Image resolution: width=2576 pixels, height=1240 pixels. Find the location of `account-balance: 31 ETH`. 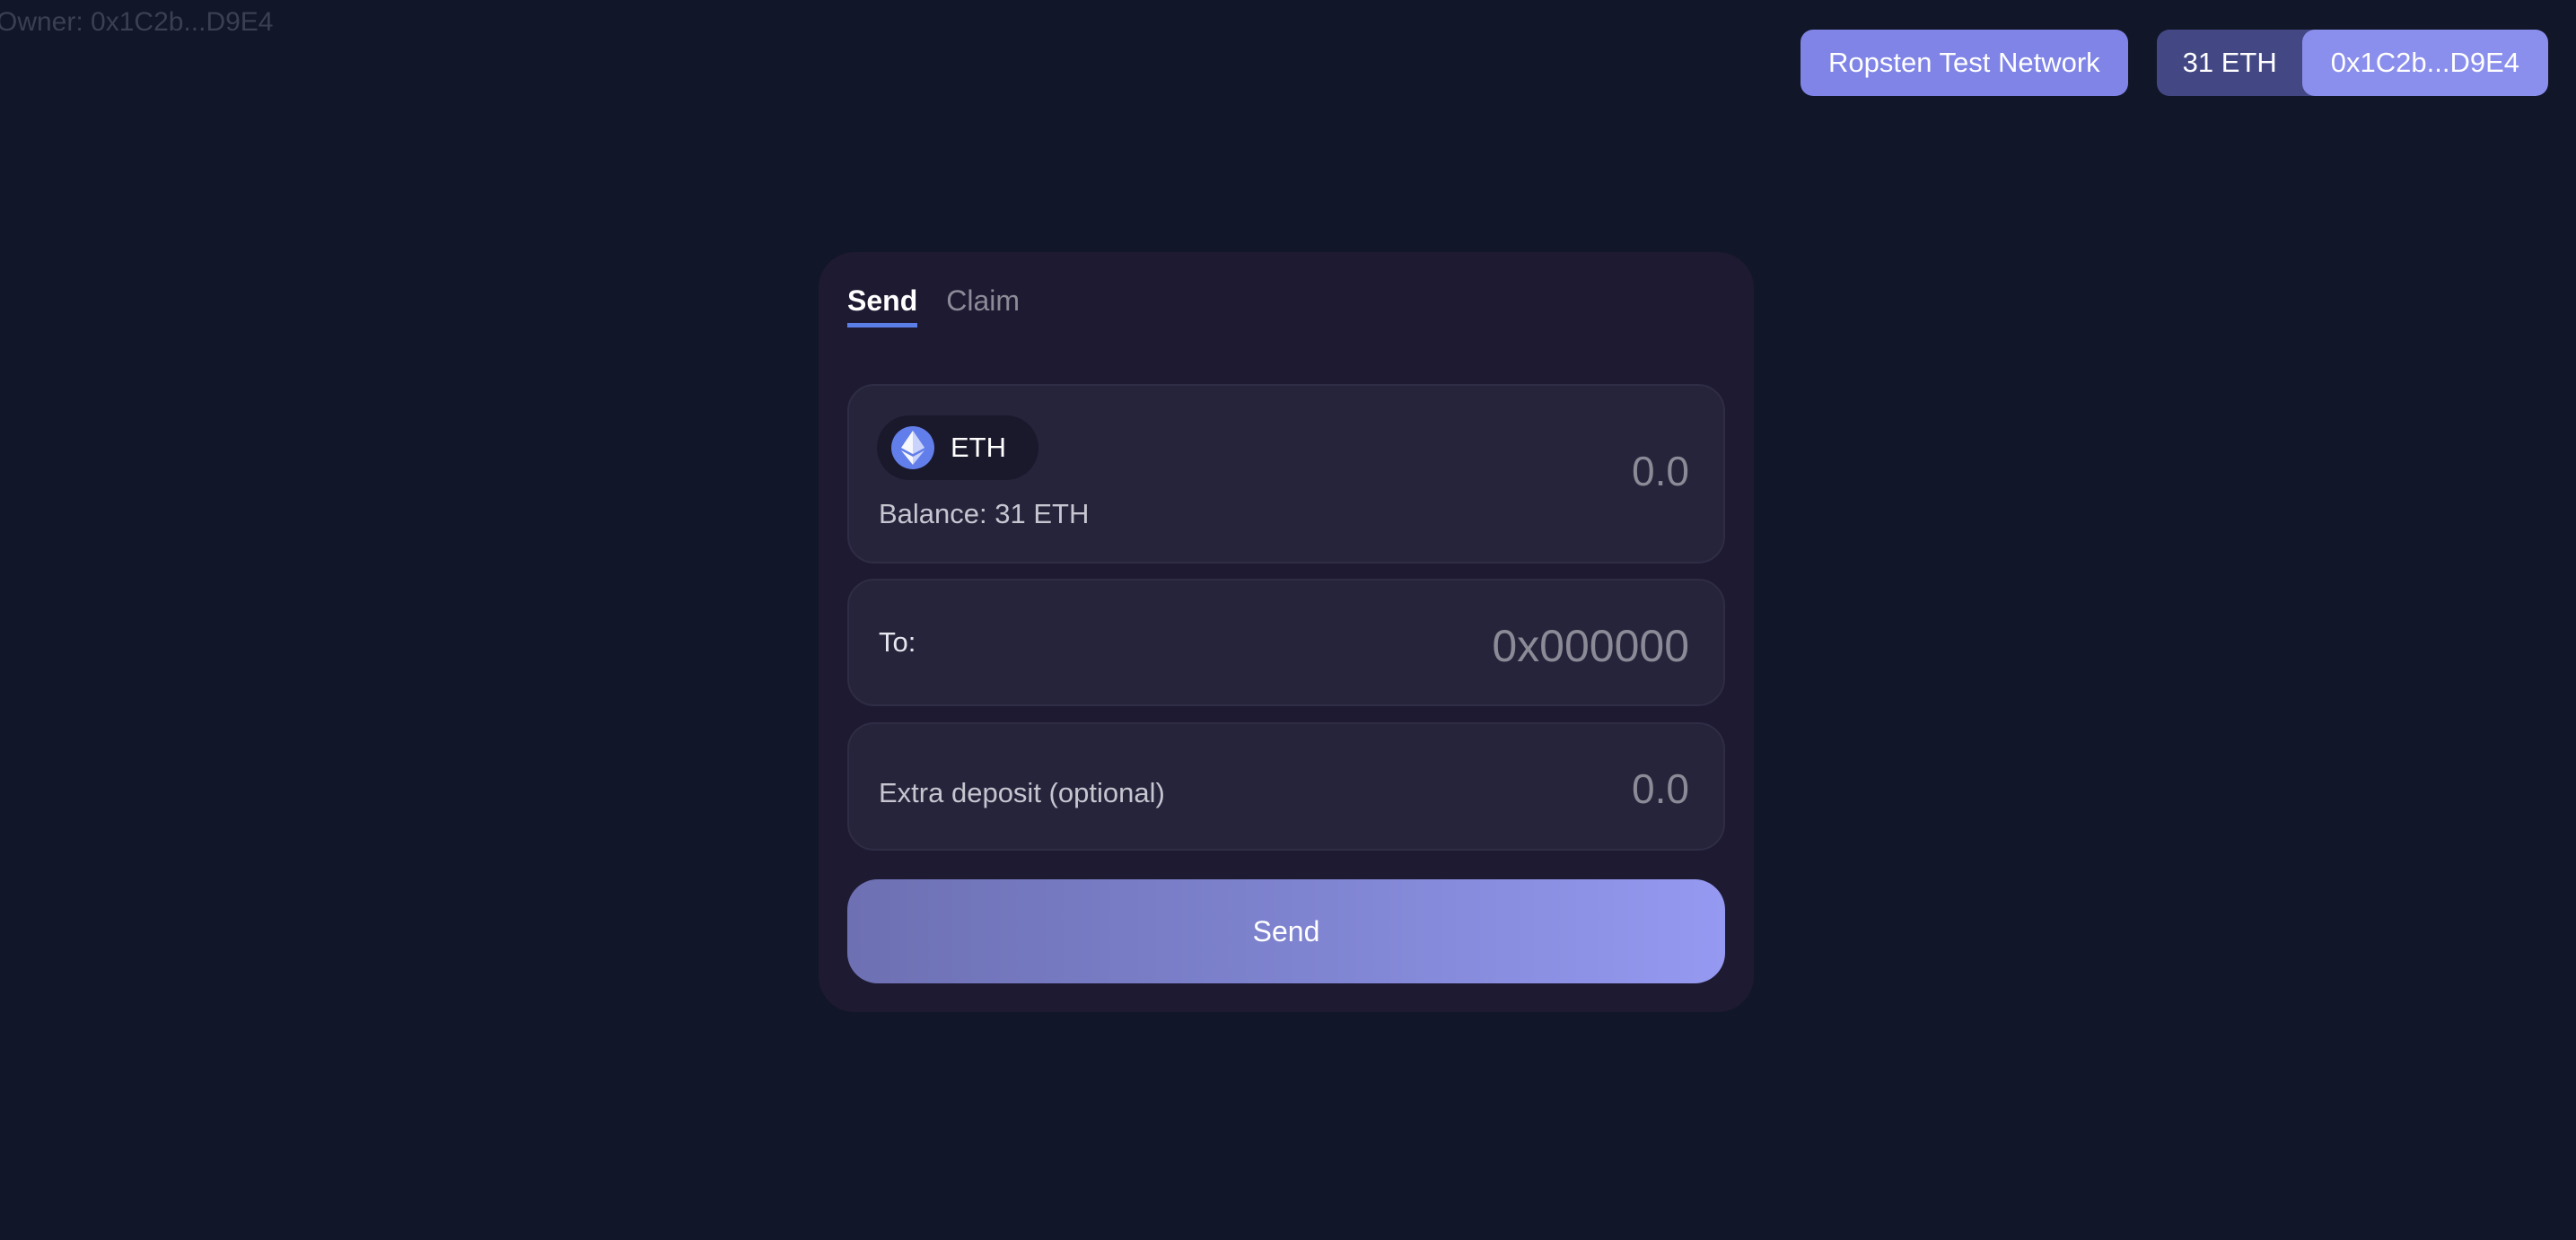

account-balance: 31 ETH is located at coordinates (2229, 62).